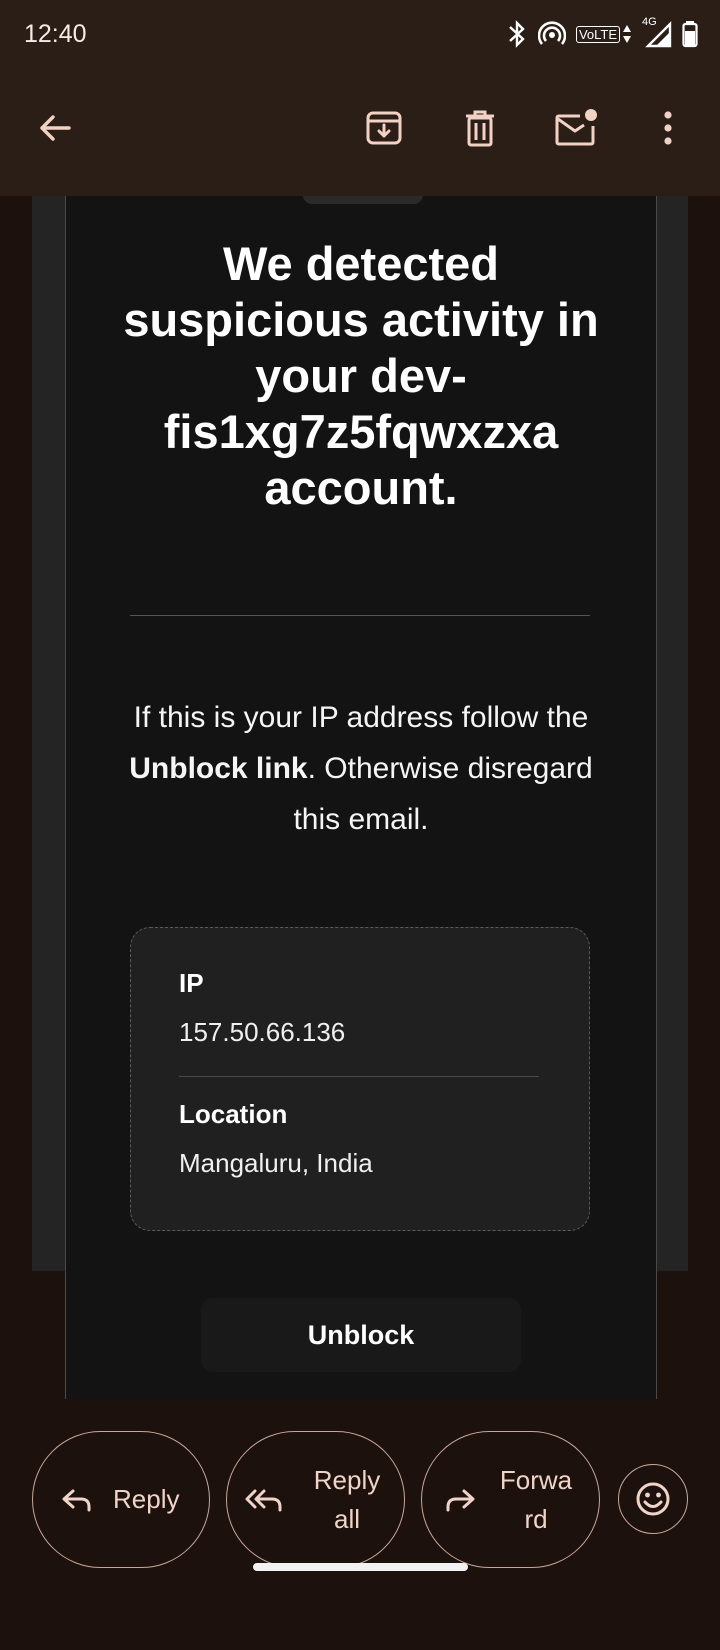 The image size is (720, 1650). I want to click on status-bar: 12:40 VoLTE 4G, so click(360, 38).